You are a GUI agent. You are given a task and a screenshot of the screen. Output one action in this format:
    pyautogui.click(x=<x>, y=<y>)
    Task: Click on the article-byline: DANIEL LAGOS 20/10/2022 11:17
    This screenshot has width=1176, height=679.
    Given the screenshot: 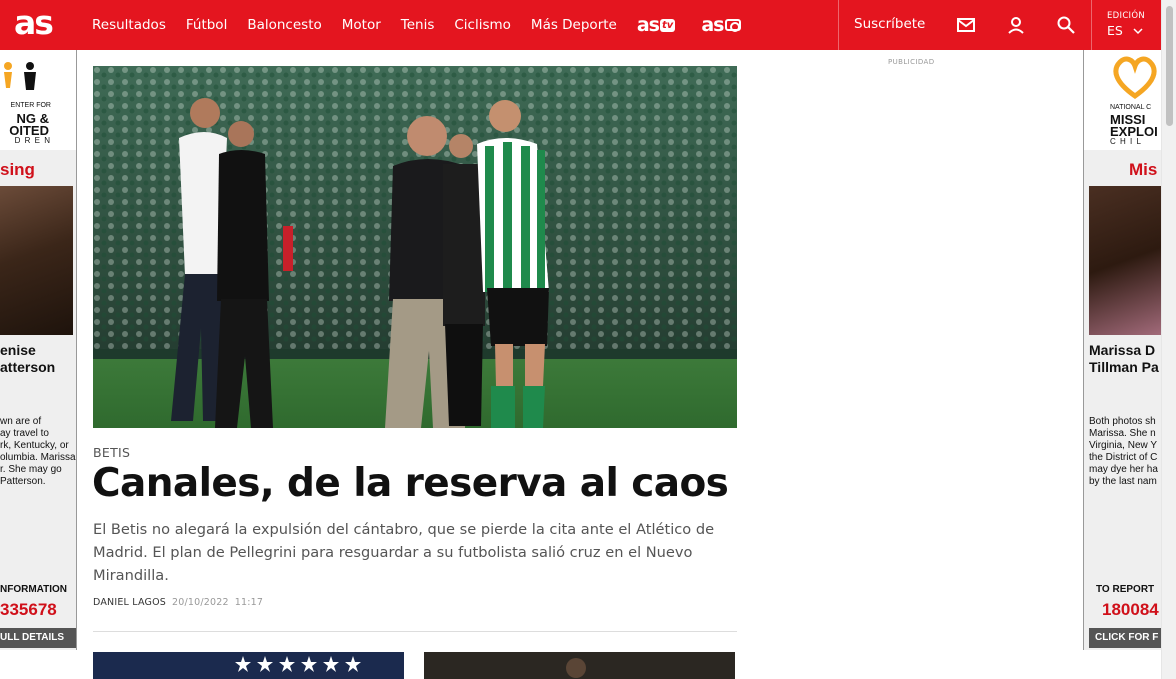 What is the action you would take?
    pyautogui.click(x=178, y=602)
    